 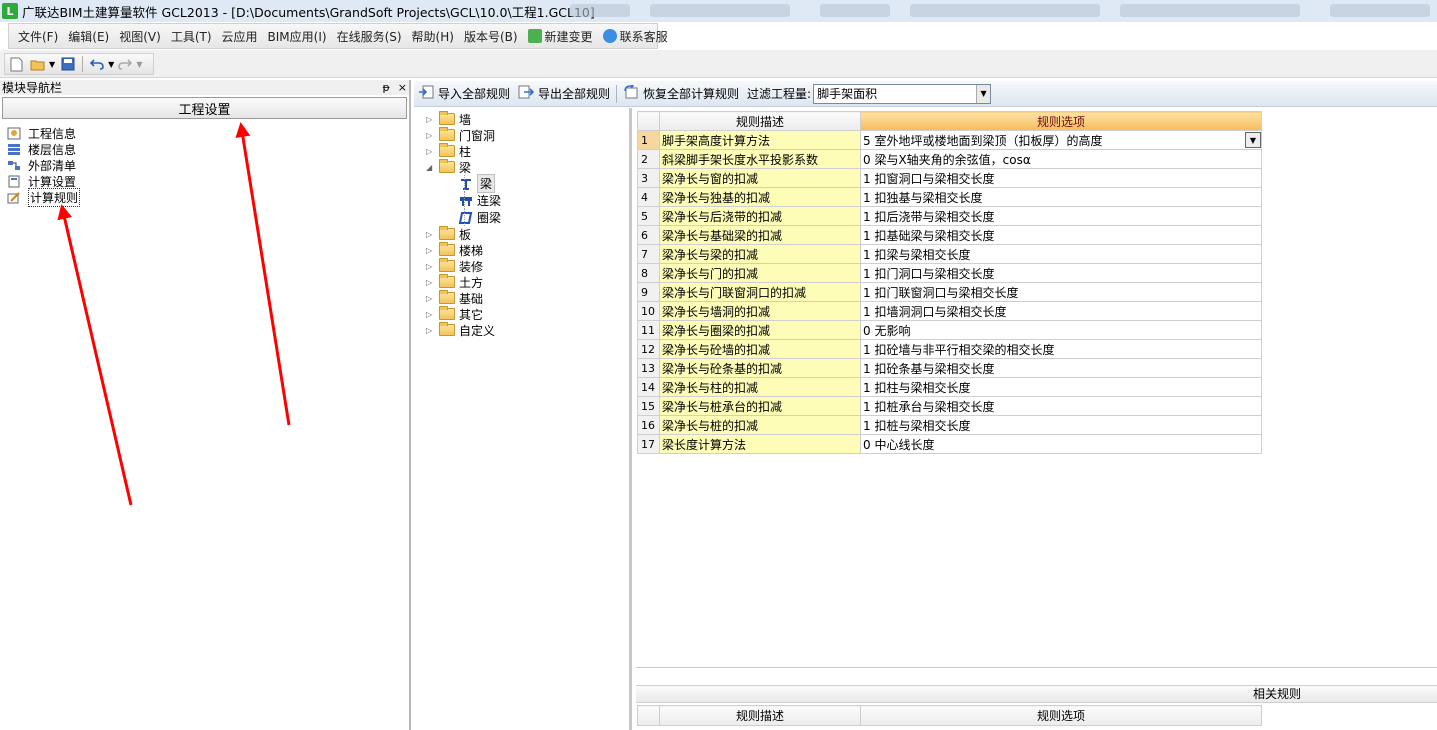 What do you see at coordinates (527, 314) in the screenshot?
I see `tree-node: ▷ 其它` at bounding box center [527, 314].